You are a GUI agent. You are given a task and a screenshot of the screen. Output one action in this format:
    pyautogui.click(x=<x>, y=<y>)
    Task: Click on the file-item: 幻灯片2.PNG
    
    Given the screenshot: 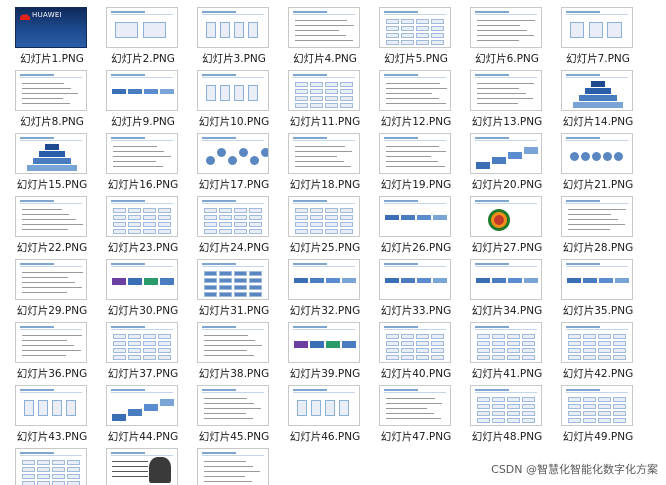 What is the action you would take?
    pyautogui.click(x=146, y=35)
    